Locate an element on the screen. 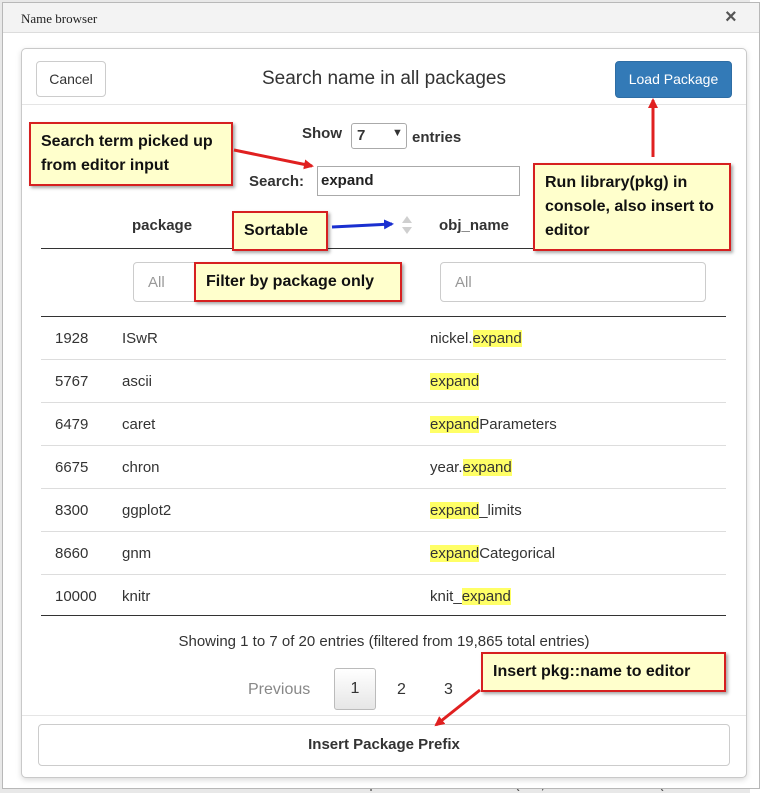  cell-package: caret is located at coordinates (139, 424).